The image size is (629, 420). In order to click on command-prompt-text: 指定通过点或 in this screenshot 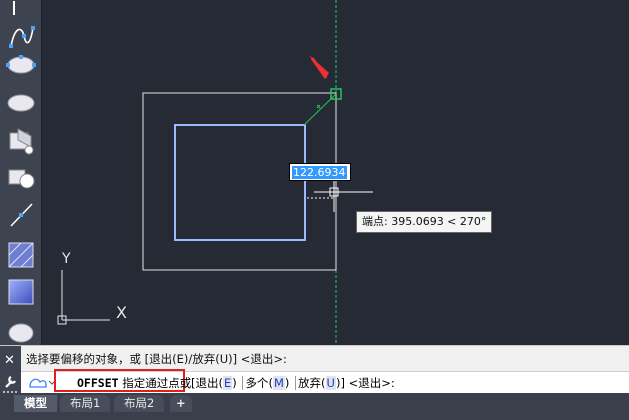, I will do `click(157, 383)`.